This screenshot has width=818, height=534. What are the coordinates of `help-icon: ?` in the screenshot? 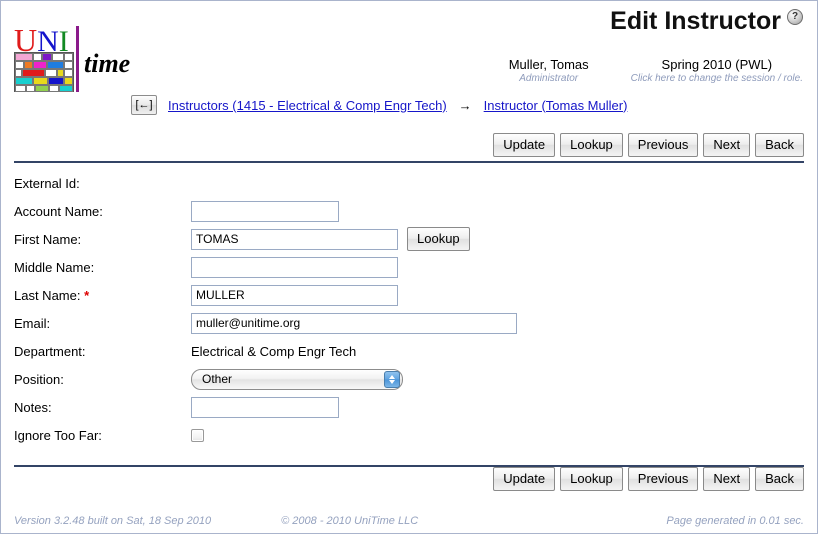 It's located at (795, 17).